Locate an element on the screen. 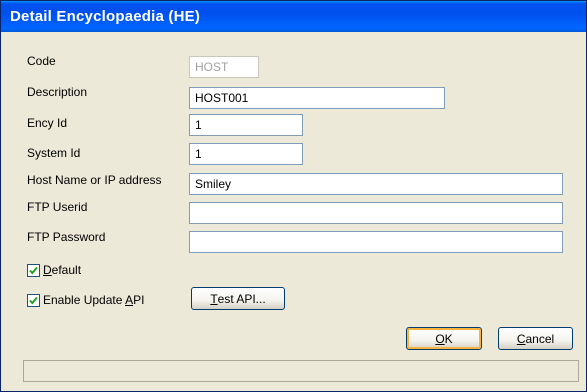 The height and width of the screenshot is (392, 587). default-checkbox-label: Default is located at coordinates (62, 270).